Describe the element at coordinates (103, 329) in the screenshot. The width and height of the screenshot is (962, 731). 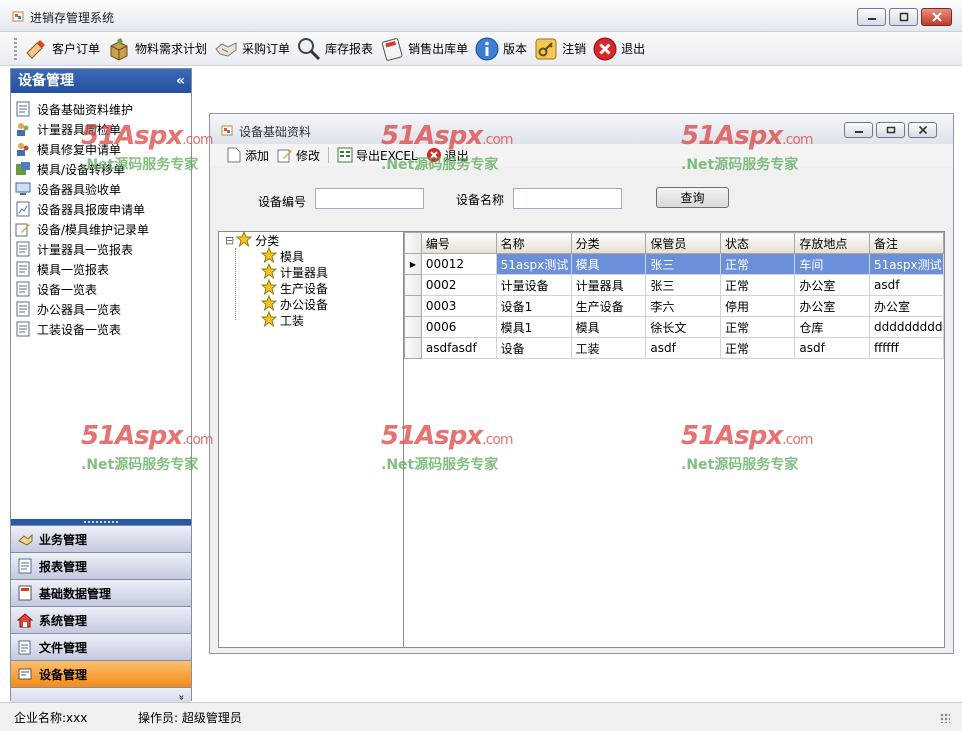
I see `sidebar-item: 工装设备一览表` at that location.